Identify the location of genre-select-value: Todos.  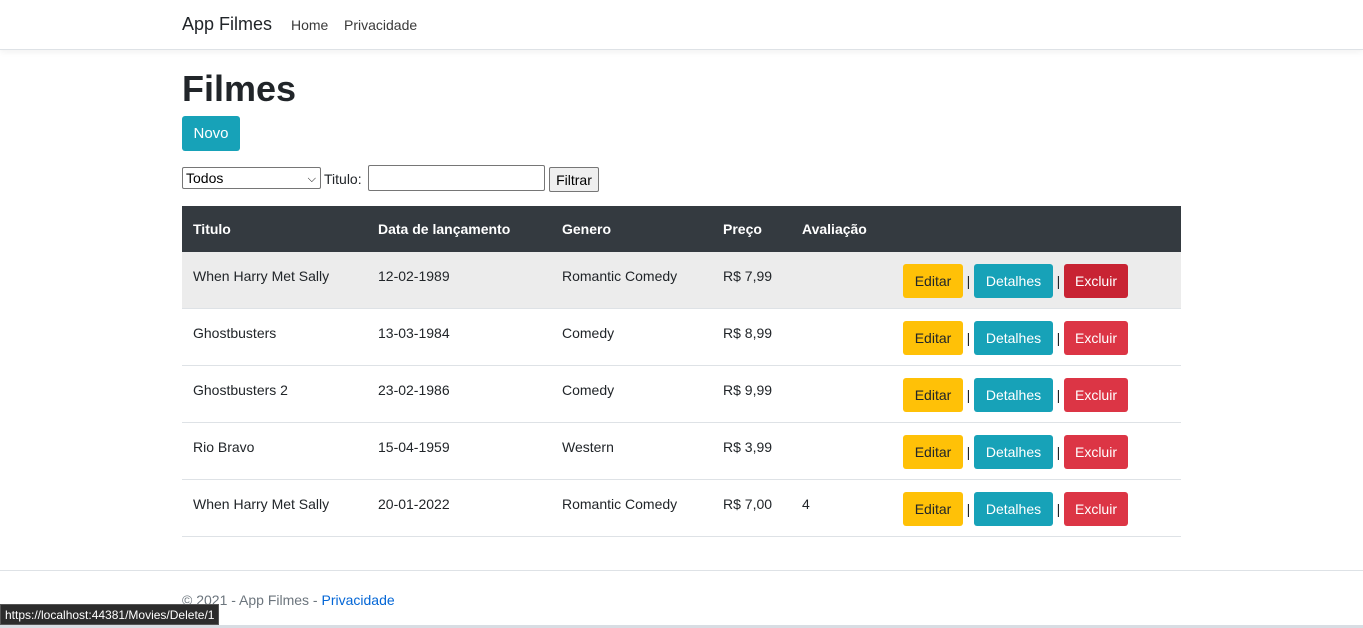
(205, 178).